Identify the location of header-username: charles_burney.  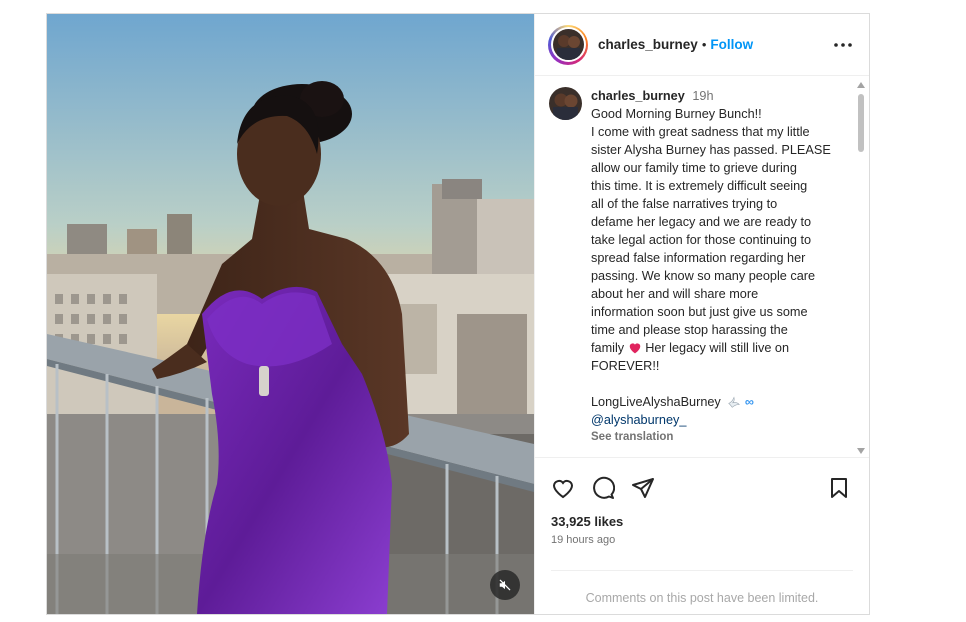
(648, 44).